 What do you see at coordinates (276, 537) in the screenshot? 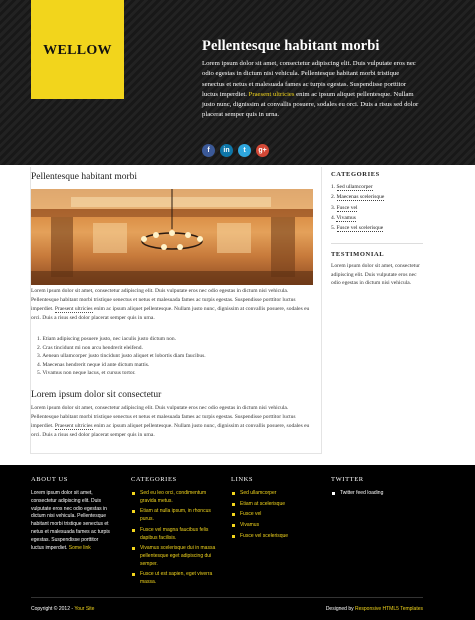
I see `footer-link-item: Fusce vel scelerisque` at bounding box center [276, 537].